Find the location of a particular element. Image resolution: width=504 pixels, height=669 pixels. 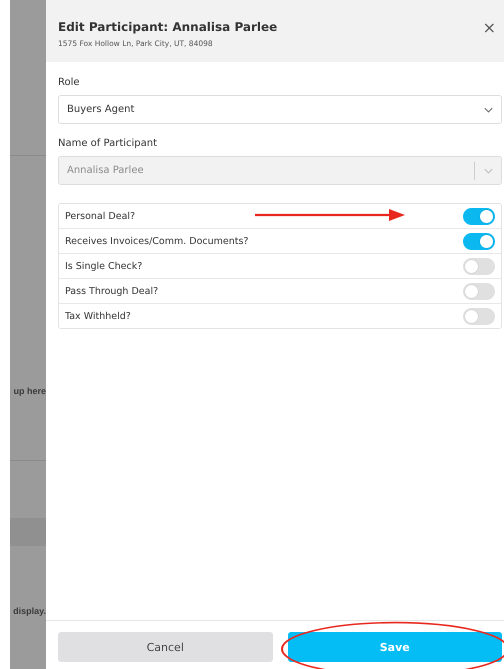

toggle-label: Pass Through Deal? is located at coordinates (111, 291).